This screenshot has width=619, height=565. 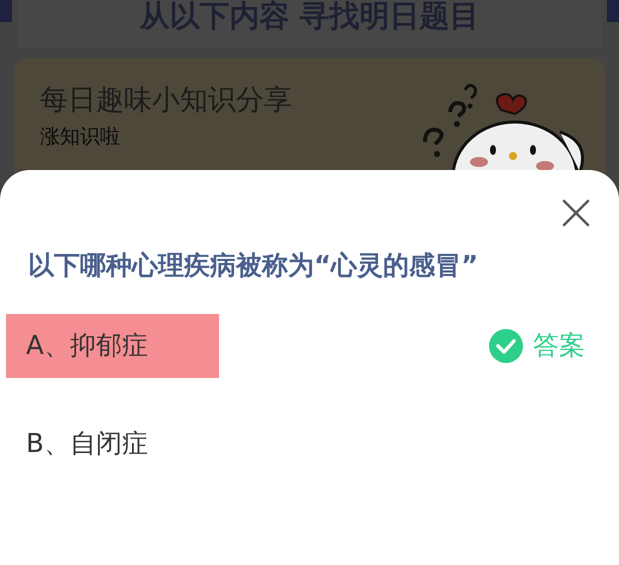 I want to click on close-icon, so click(x=576, y=213).